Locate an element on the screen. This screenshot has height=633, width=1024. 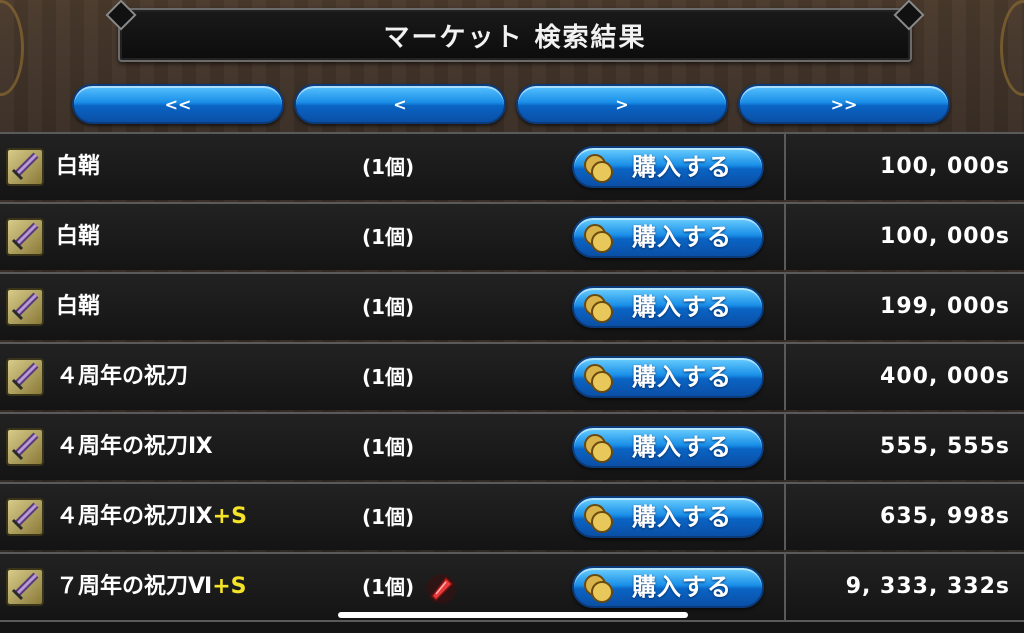
list-item: ４周年の祝刀Ⅸ+S (1個) 購入する 635, 998s is located at coordinates (512, 516).